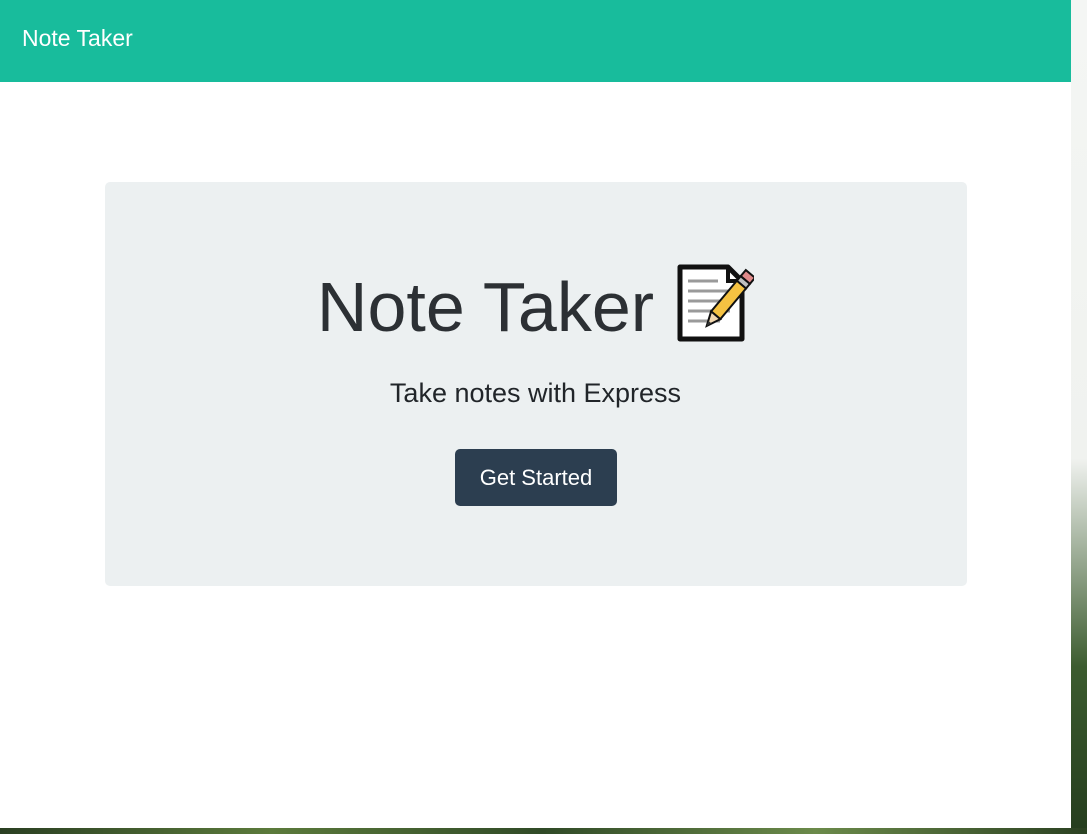  What do you see at coordinates (536, 477) in the screenshot?
I see `get-started-button: Get Started` at bounding box center [536, 477].